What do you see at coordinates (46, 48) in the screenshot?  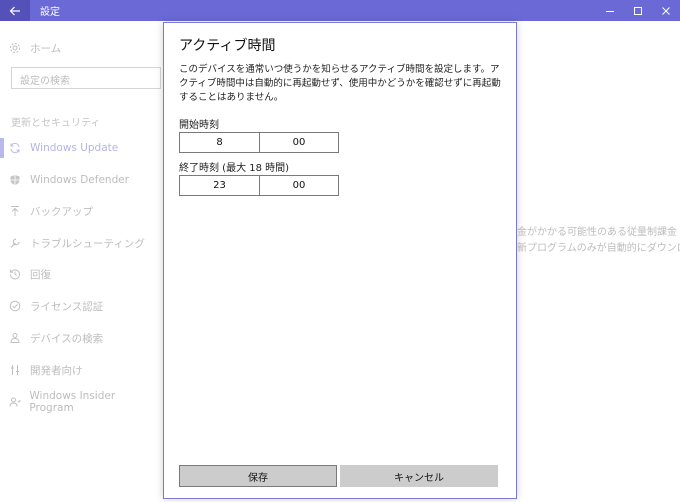 I see `sidebar-item-label: ホーム` at bounding box center [46, 48].